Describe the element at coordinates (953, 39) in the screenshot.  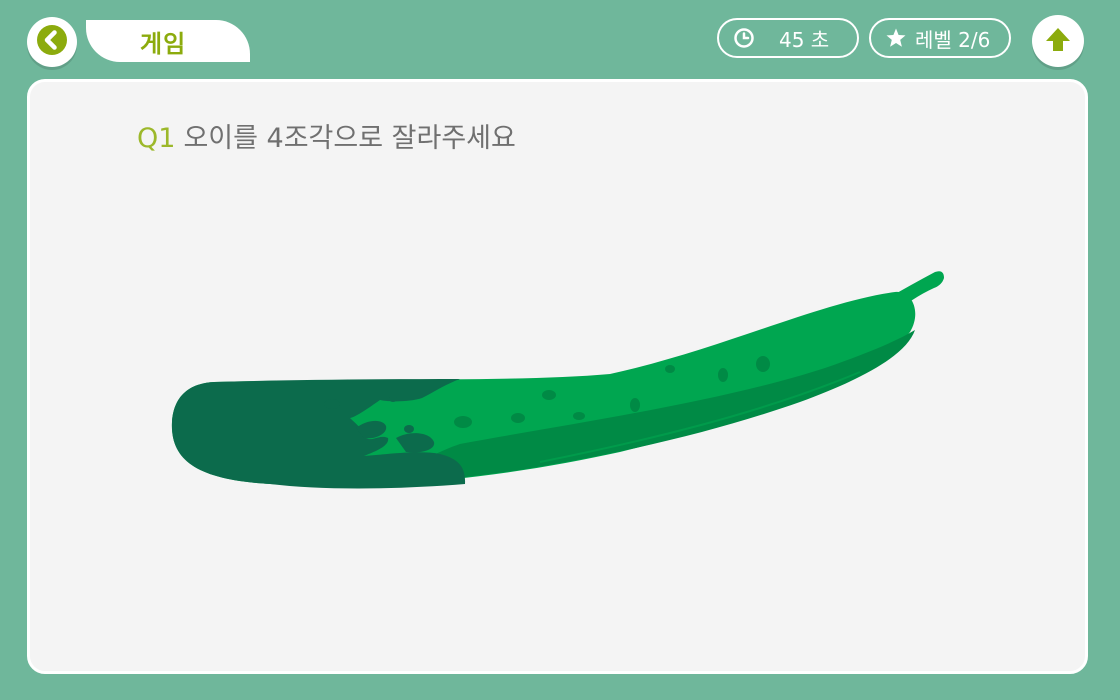
I see `level-text: 레벨 2/6` at that location.